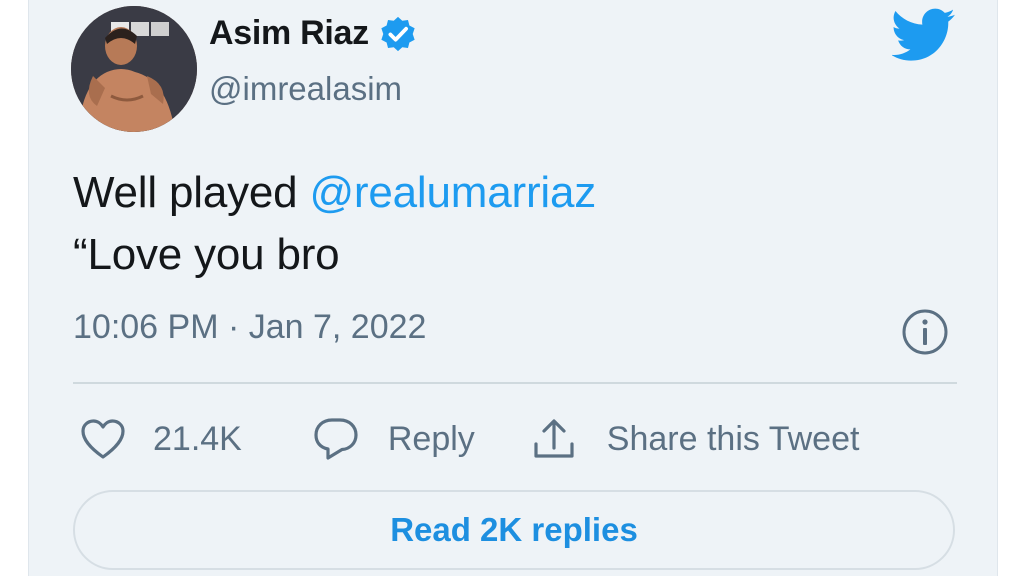  I want to click on tweet-timestamp: 10:06 PM · Jan 7, 2022, so click(249, 327).